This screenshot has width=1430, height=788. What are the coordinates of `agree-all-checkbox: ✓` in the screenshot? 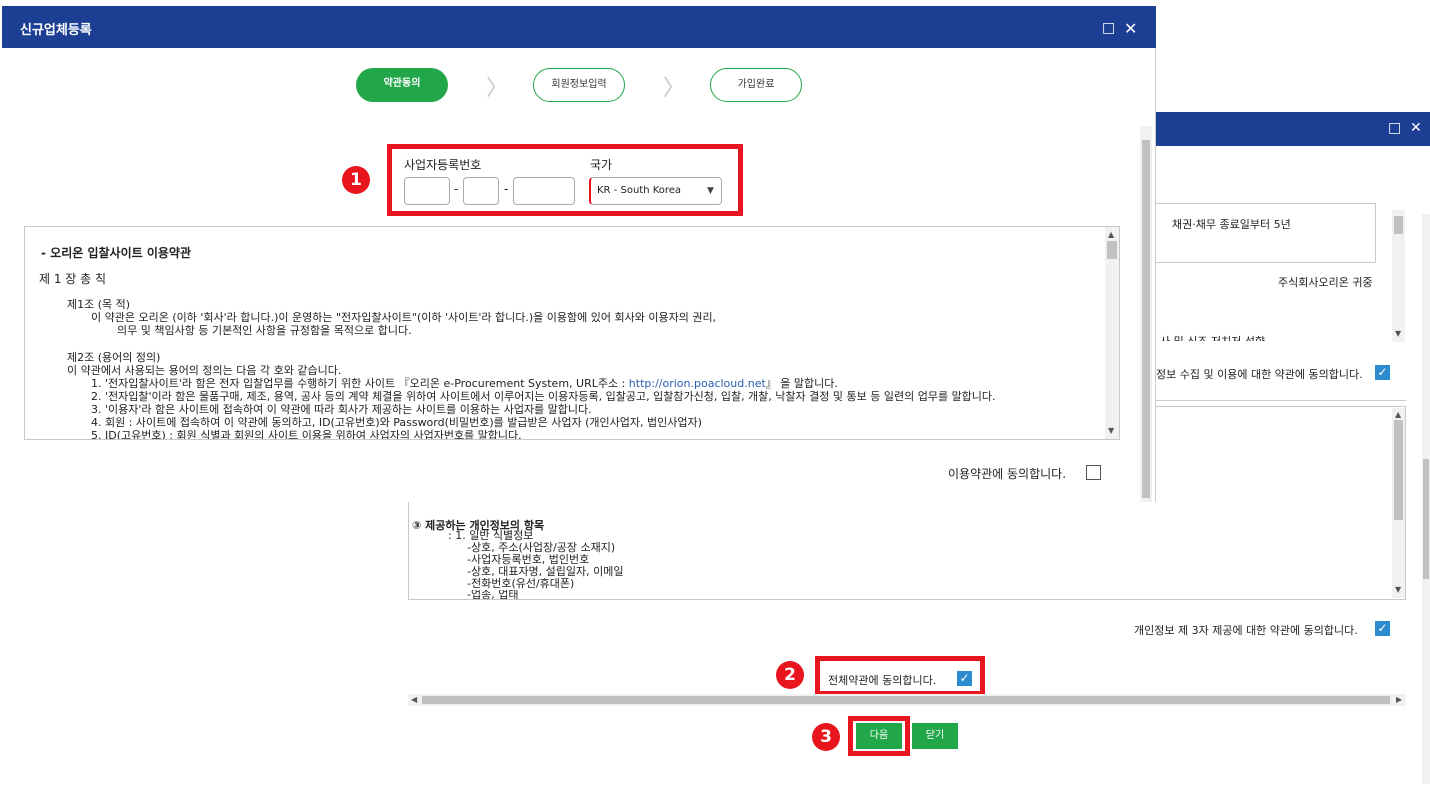 It's located at (964, 678).